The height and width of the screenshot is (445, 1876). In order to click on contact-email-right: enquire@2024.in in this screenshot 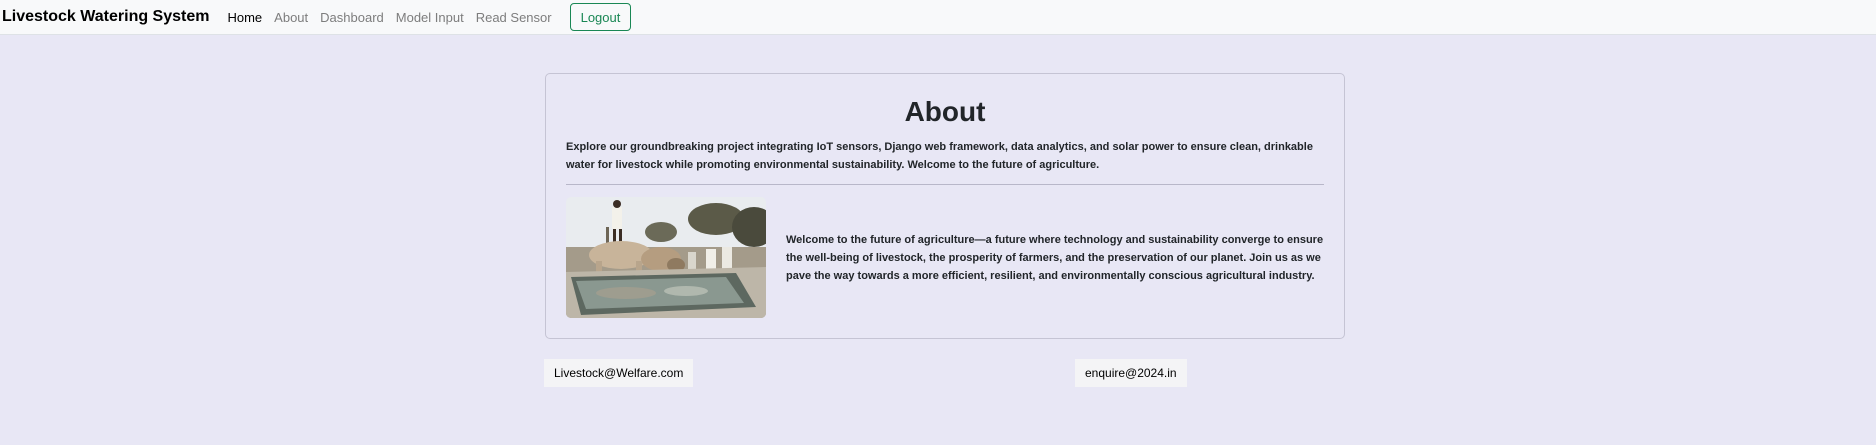, I will do `click(1131, 373)`.